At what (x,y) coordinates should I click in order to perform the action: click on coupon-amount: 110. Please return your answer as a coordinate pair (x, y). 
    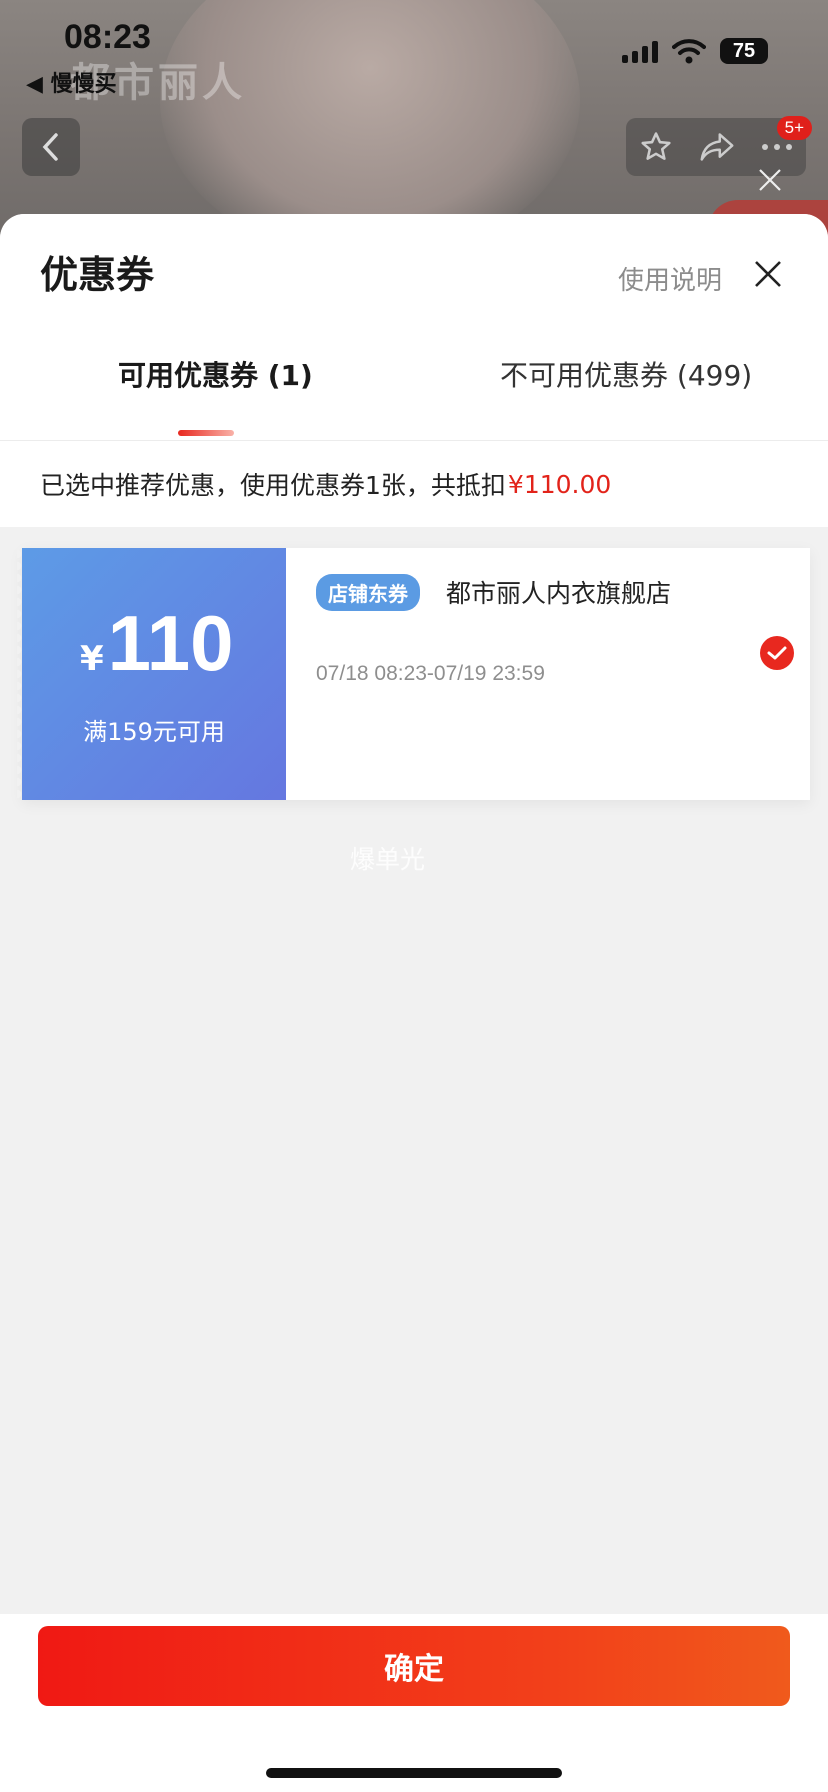
    Looking at the image, I should click on (170, 643).